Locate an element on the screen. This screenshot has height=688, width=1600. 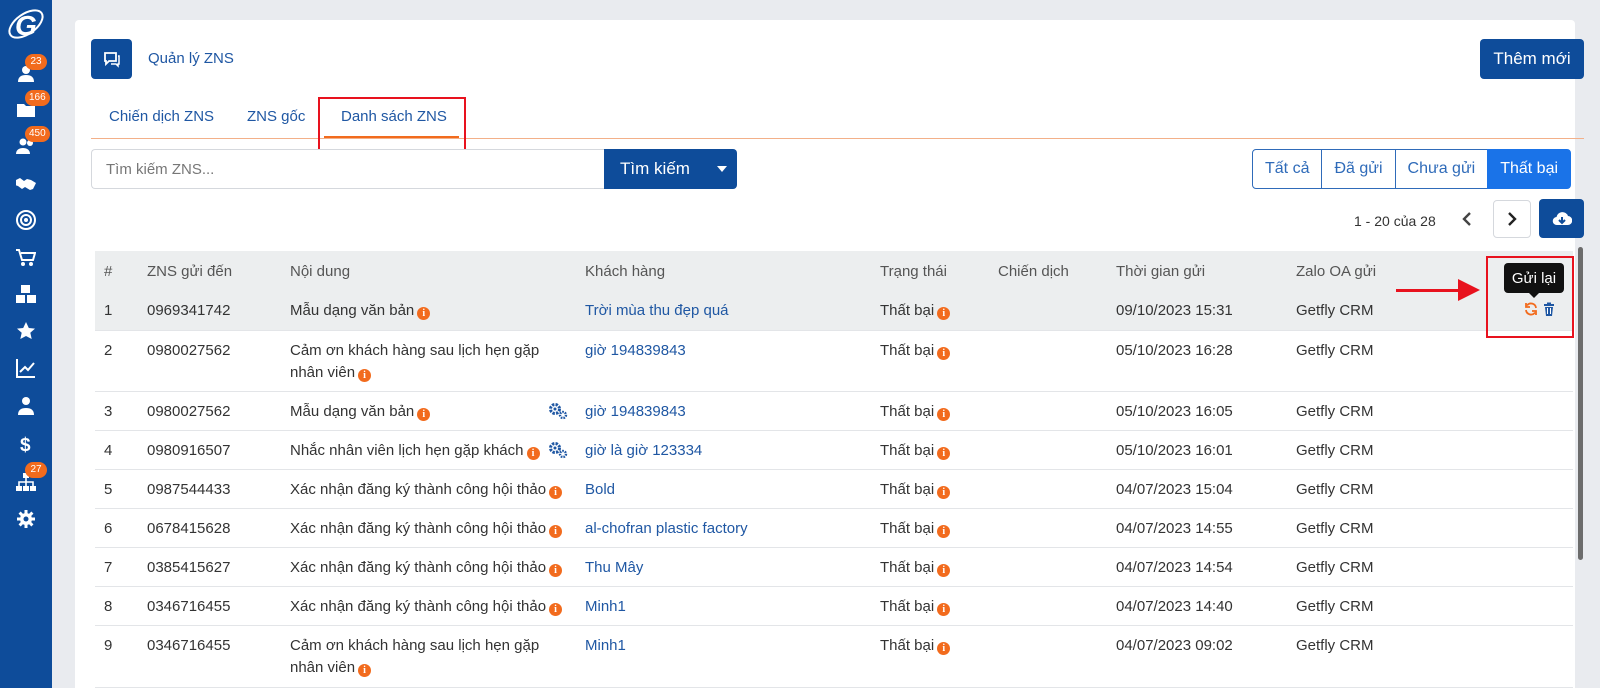
cart-icon is located at coordinates (26, 257).